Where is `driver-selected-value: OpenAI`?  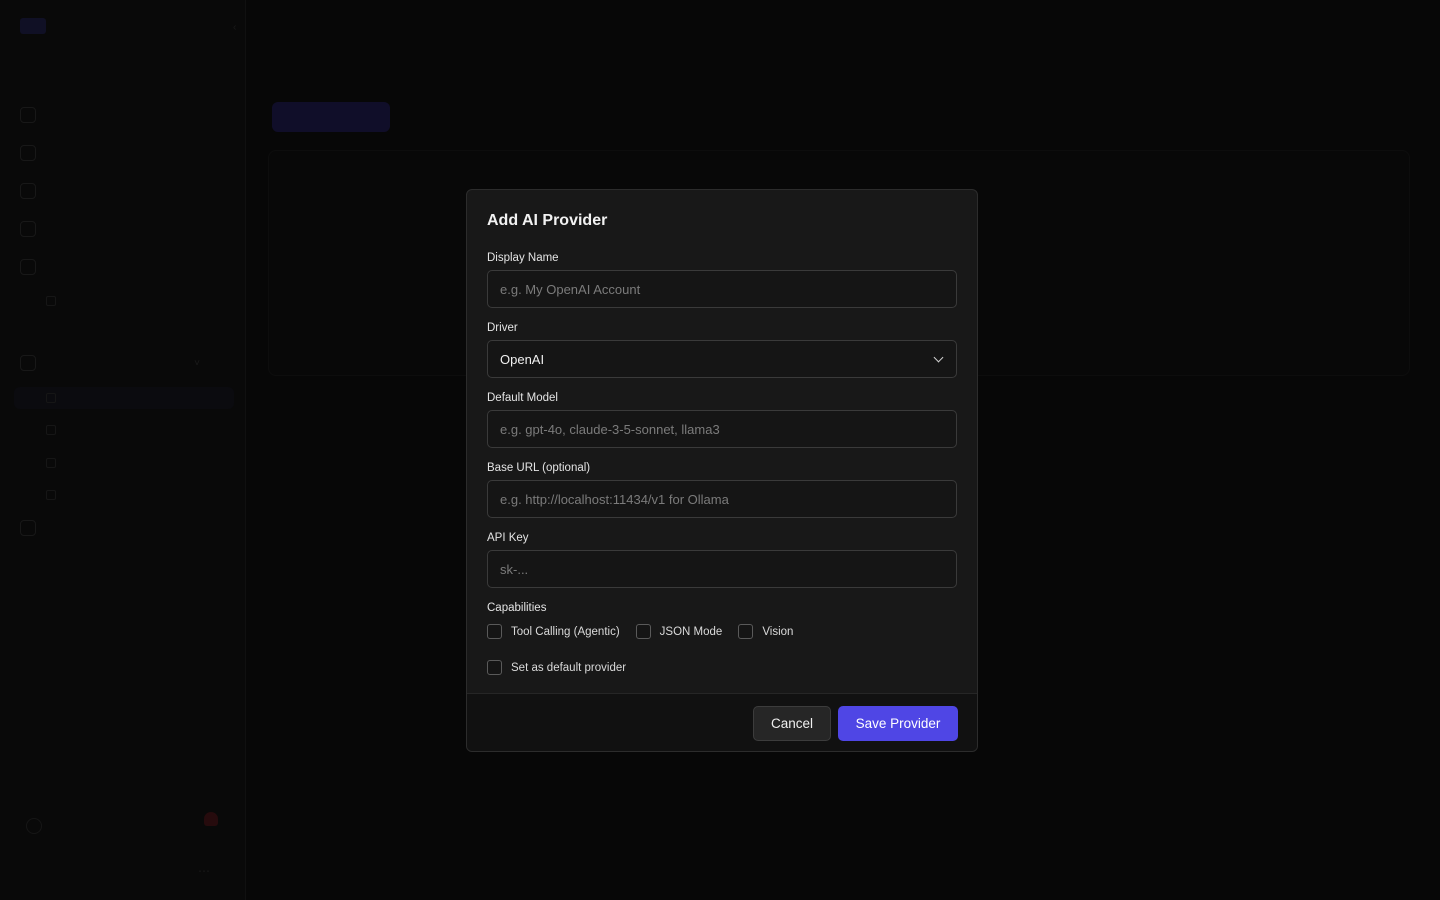 driver-selected-value: OpenAI is located at coordinates (522, 359).